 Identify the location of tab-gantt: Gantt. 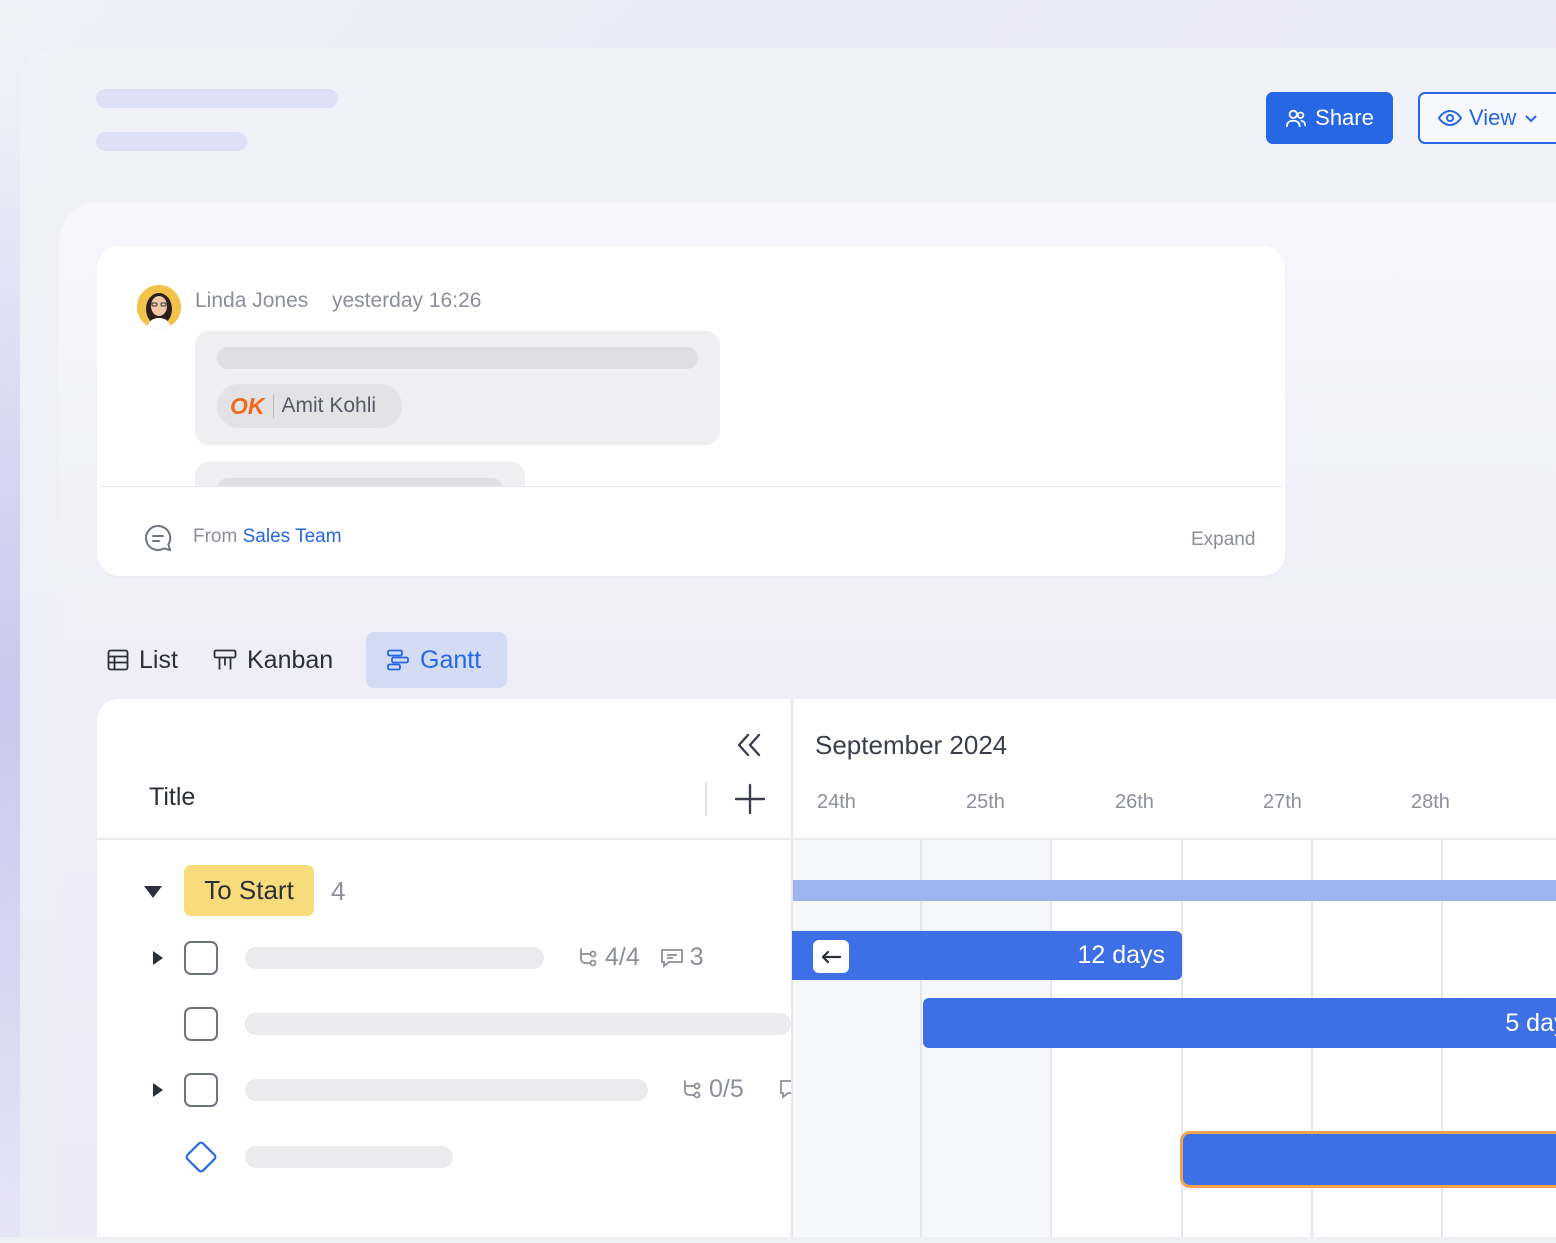
(436, 660).